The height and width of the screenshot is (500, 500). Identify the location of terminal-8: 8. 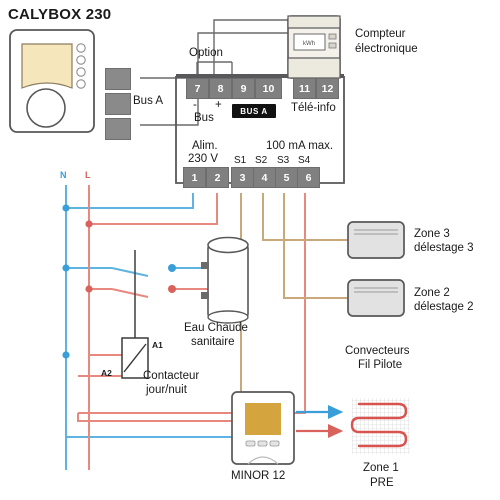
(220, 88).